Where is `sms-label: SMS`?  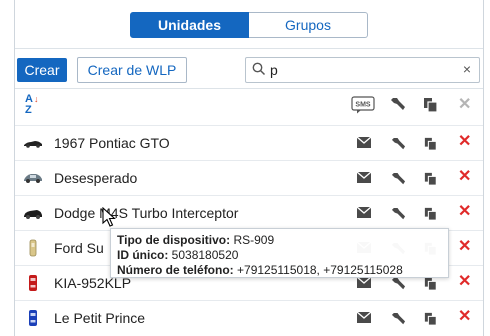
sms-label: SMS is located at coordinates (363, 105).